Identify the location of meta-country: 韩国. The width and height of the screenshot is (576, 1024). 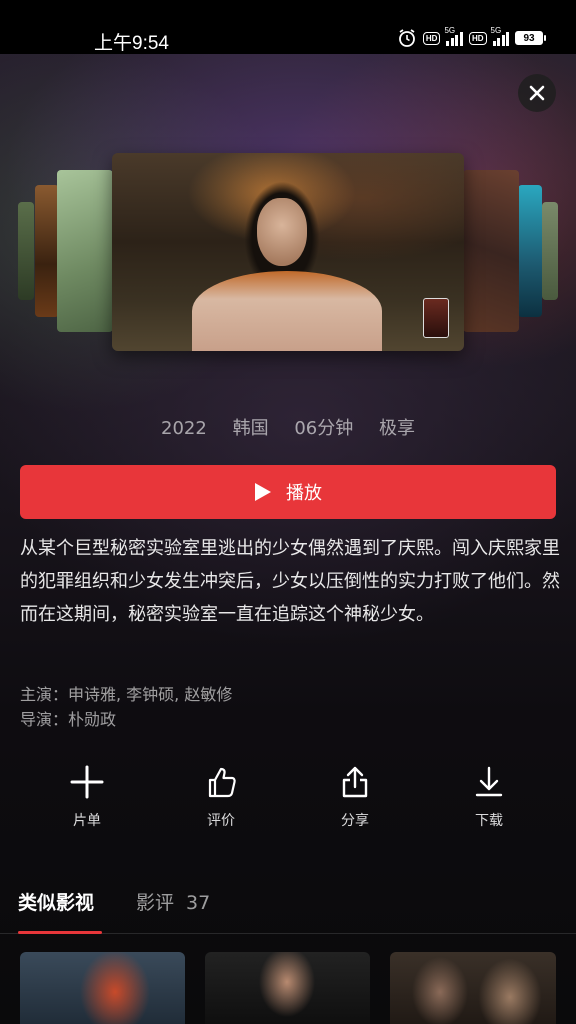
(250, 428).